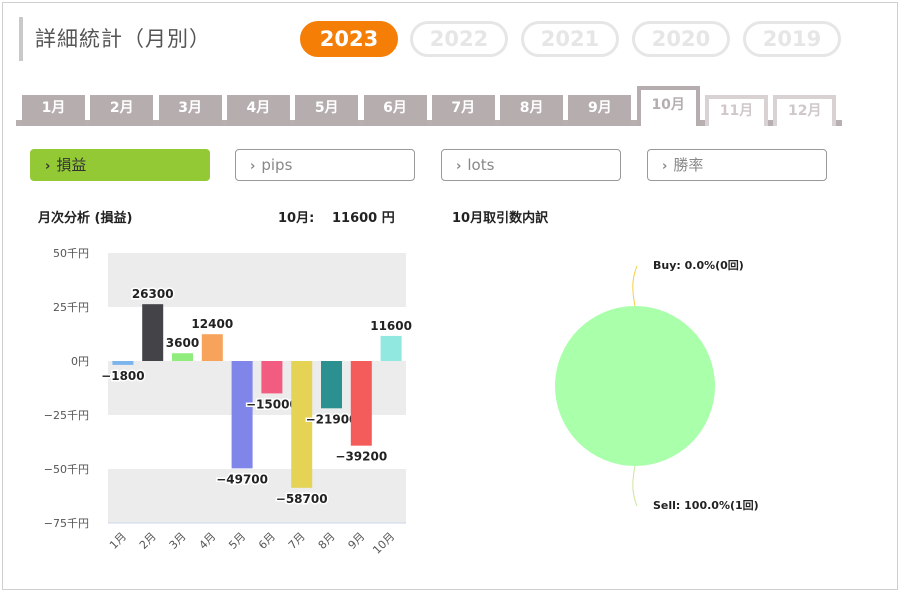 The width and height of the screenshot is (900, 592). What do you see at coordinates (212, 347) in the screenshot?
I see `bar-4月` at bounding box center [212, 347].